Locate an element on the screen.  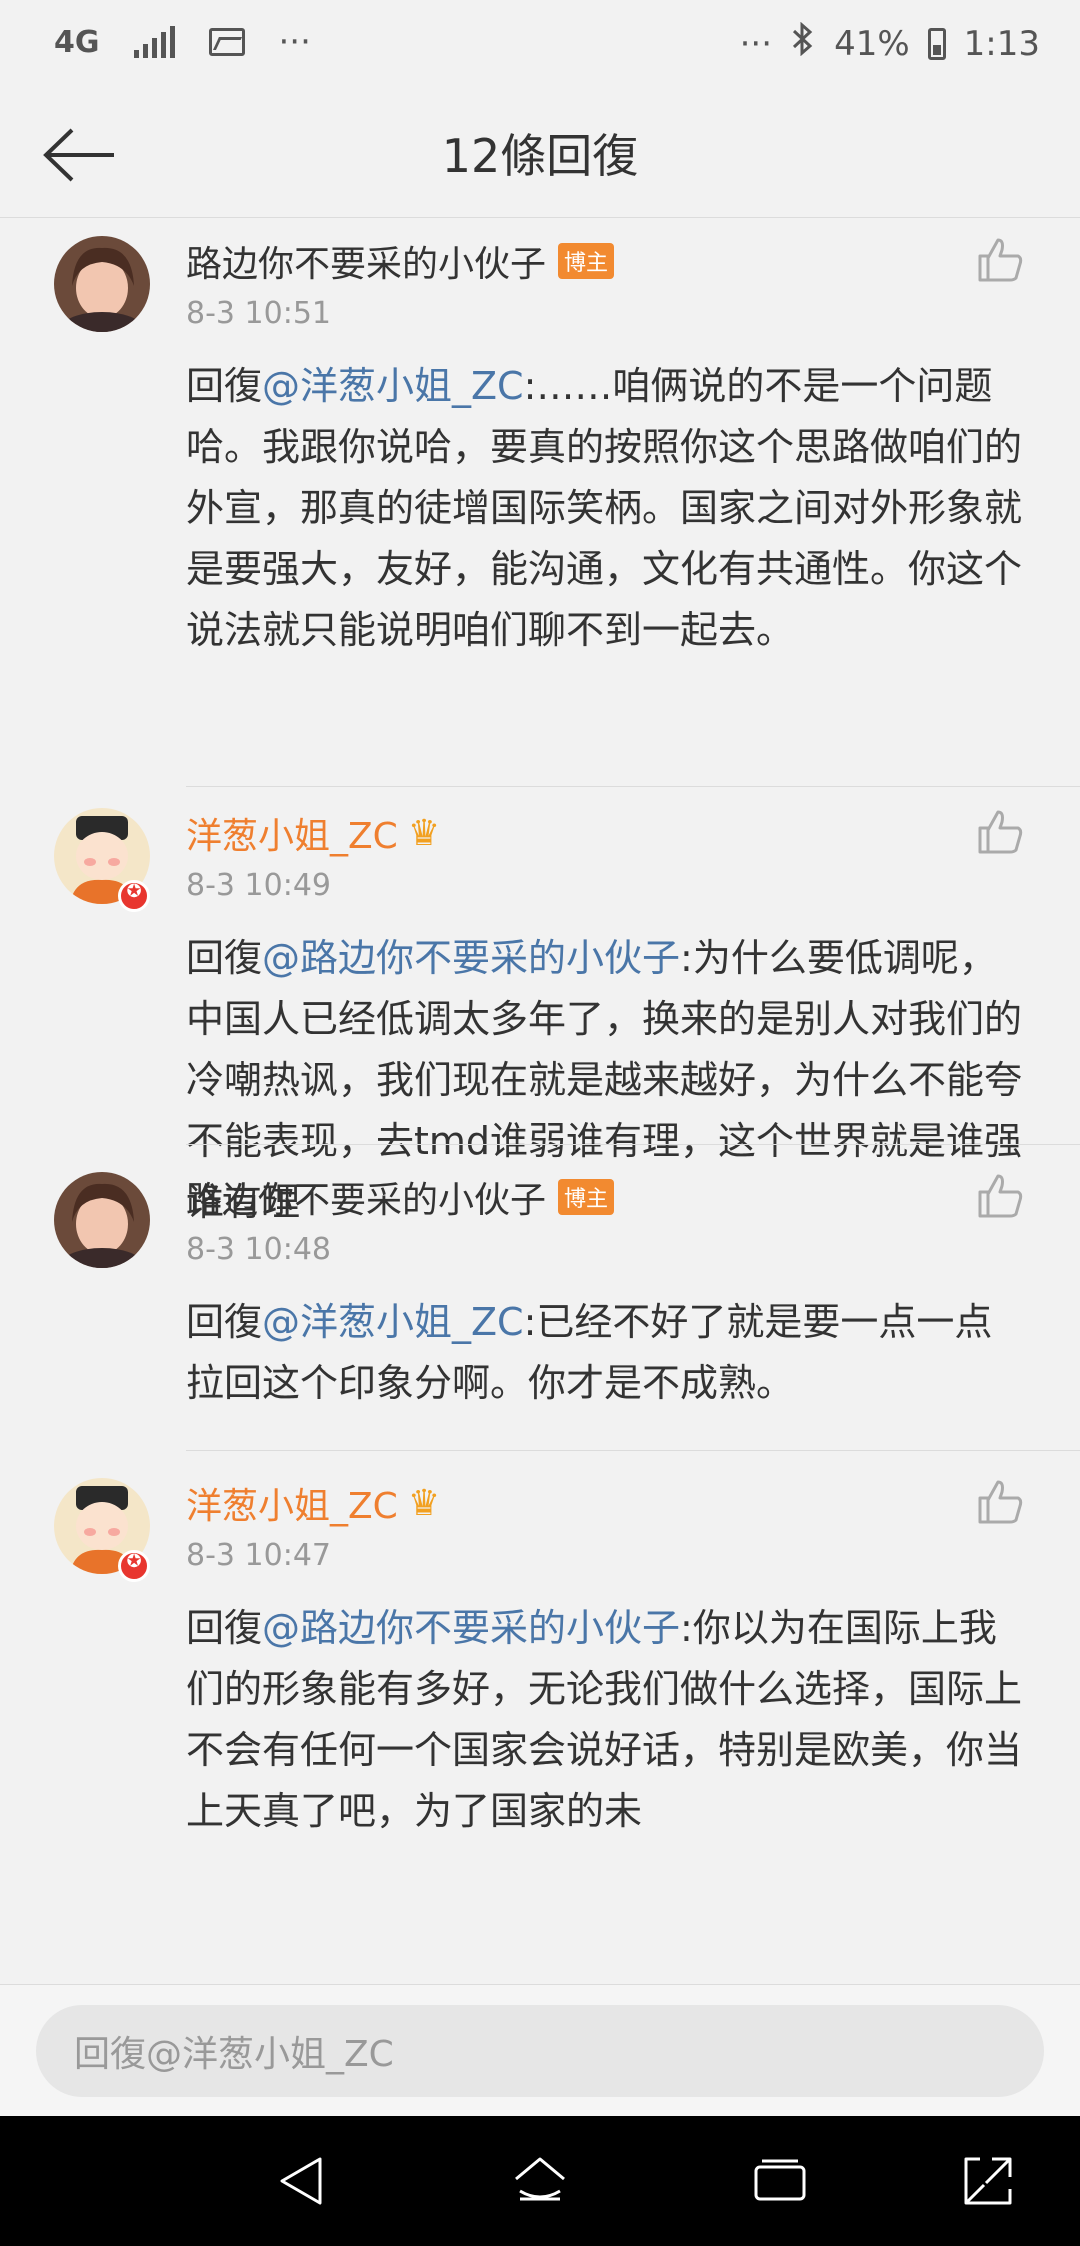
comment-text: 回復@洋葱小姐_ZC:已经不好了就是要一点一点拉回这个印象分啊。你才是不成熟。 is located at coordinates (608, 1353).